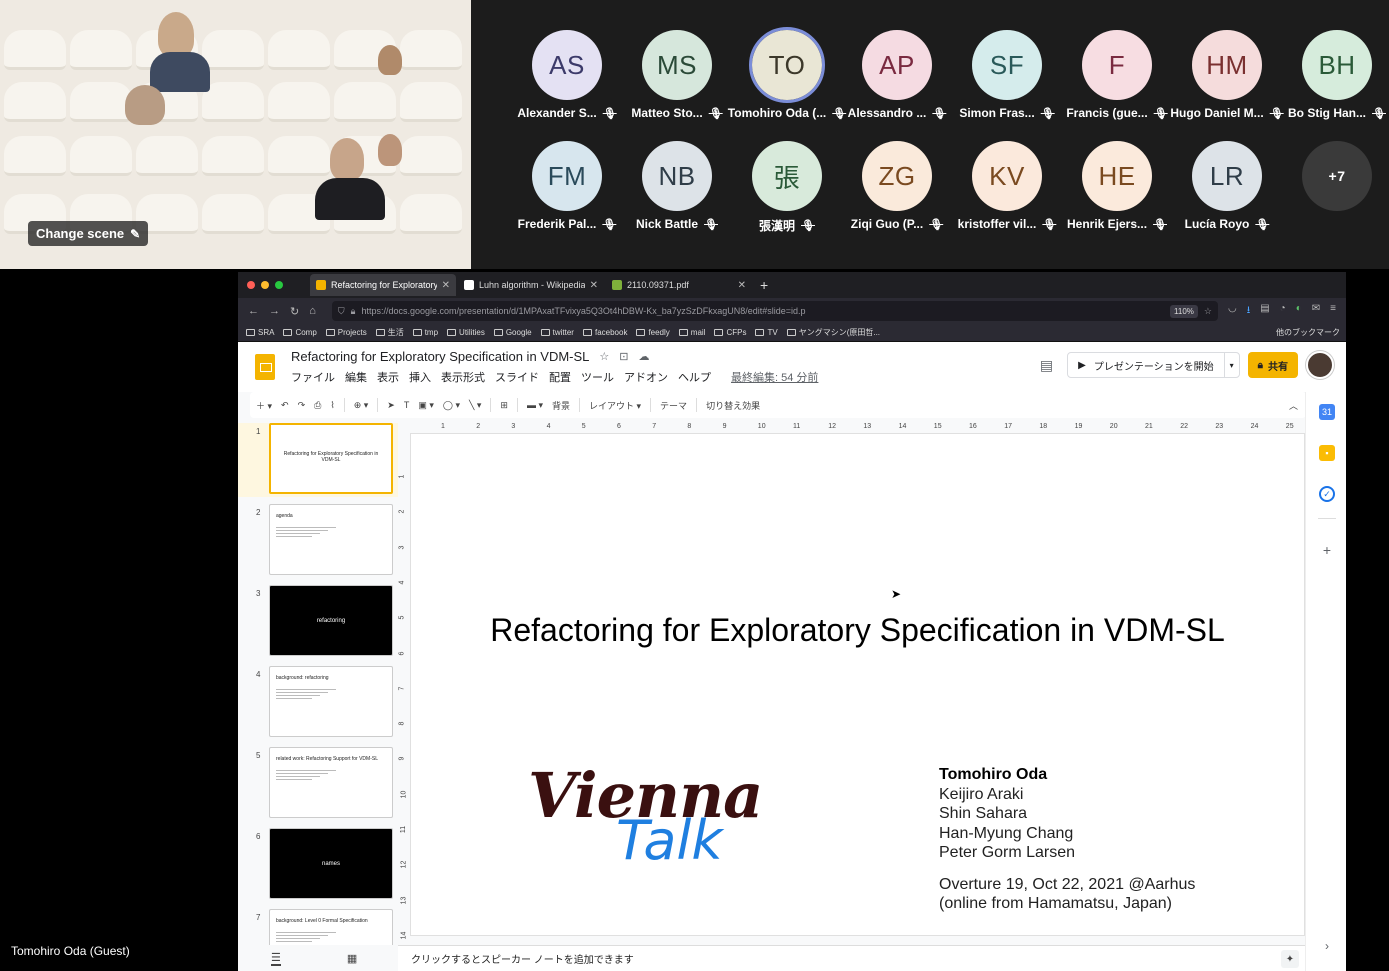  What do you see at coordinates (1327, 946) in the screenshot?
I see `chevron-right-icon: ›` at bounding box center [1327, 946].